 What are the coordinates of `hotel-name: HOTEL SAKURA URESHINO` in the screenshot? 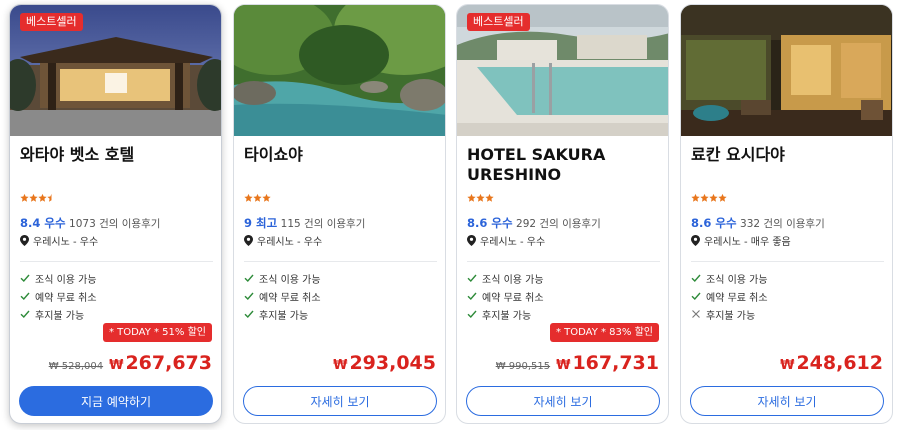 It's located at (565, 165).